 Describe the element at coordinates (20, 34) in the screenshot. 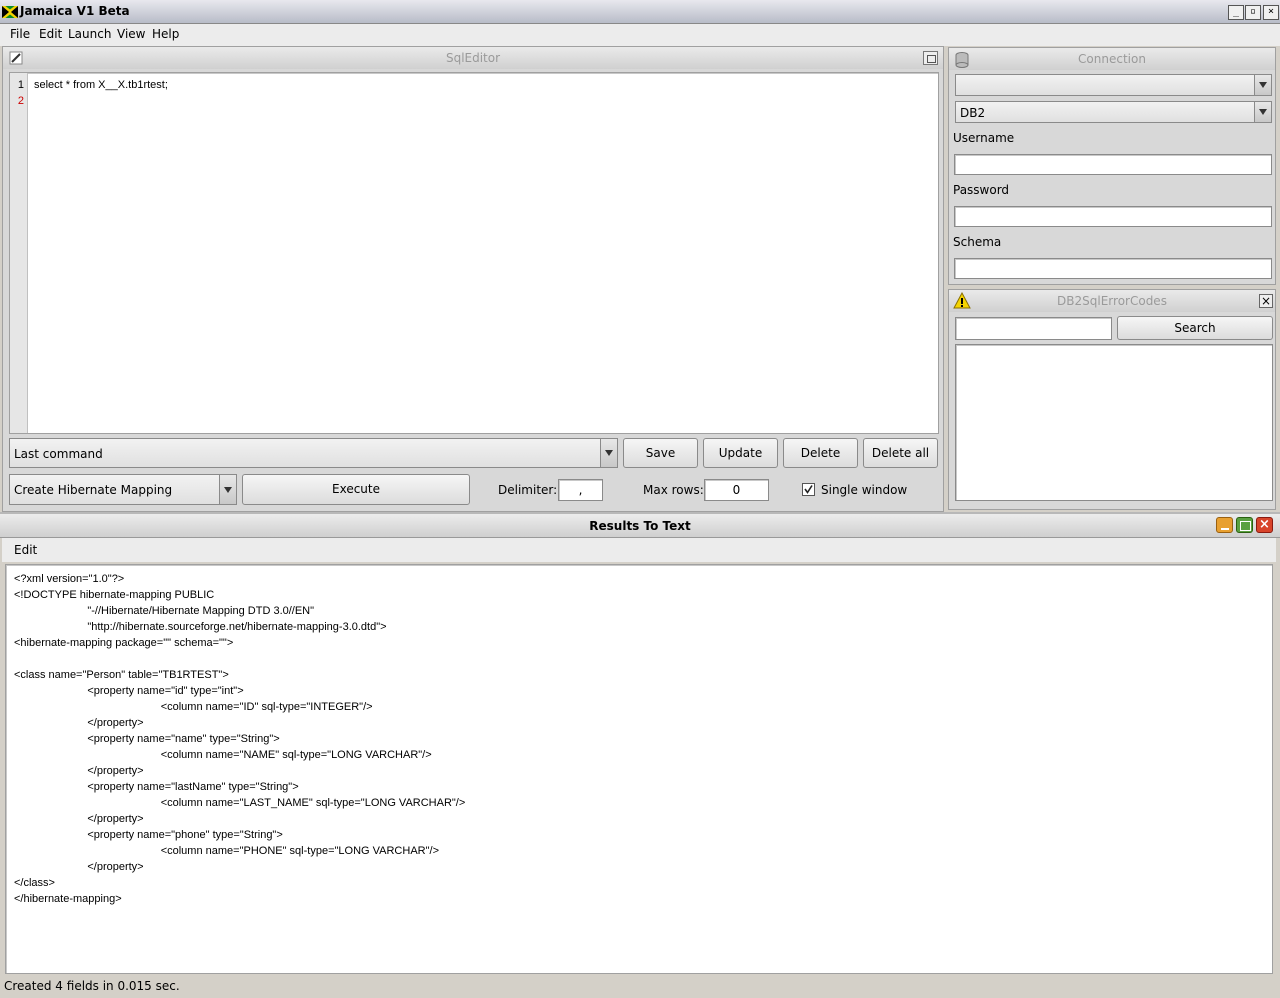

I see `menu-file: File` at that location.